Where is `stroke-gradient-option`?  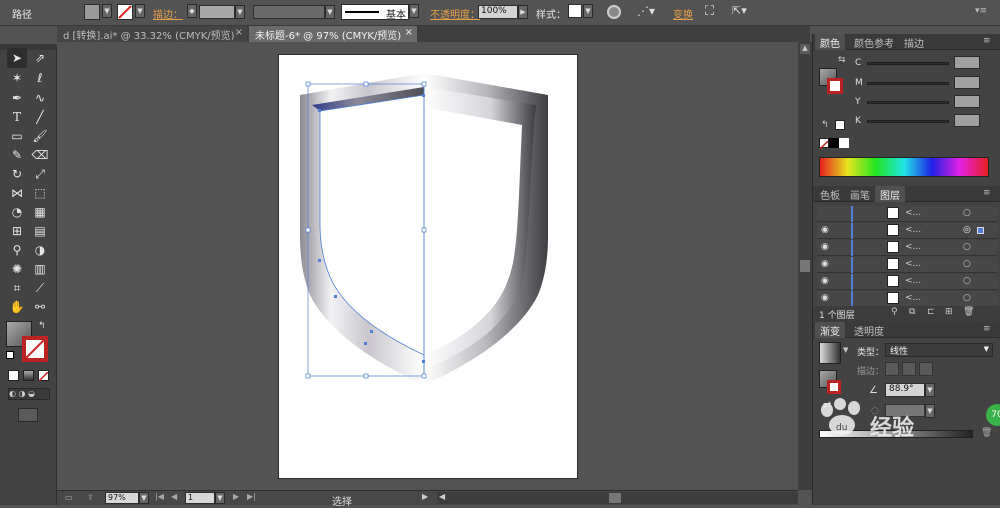 stroke-gradient-option is located at coordinates (892, 369).